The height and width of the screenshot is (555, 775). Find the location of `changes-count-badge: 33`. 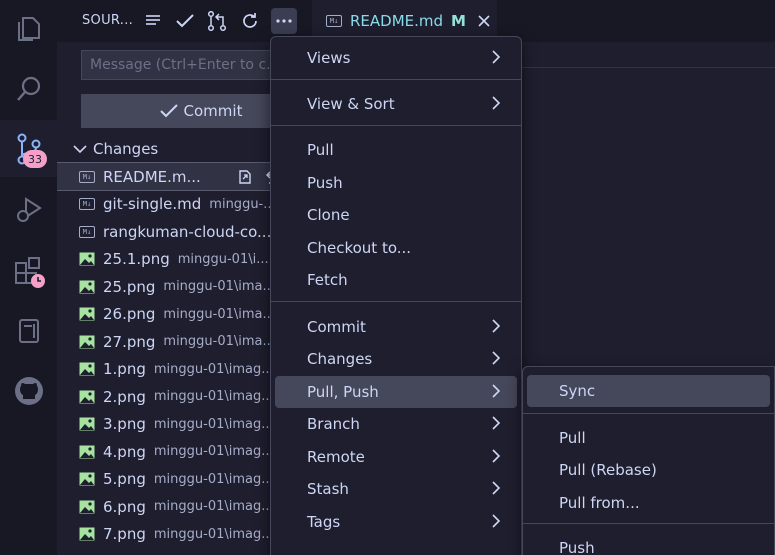

changes-count-badge: 33 is located at coordinates (35, 159).